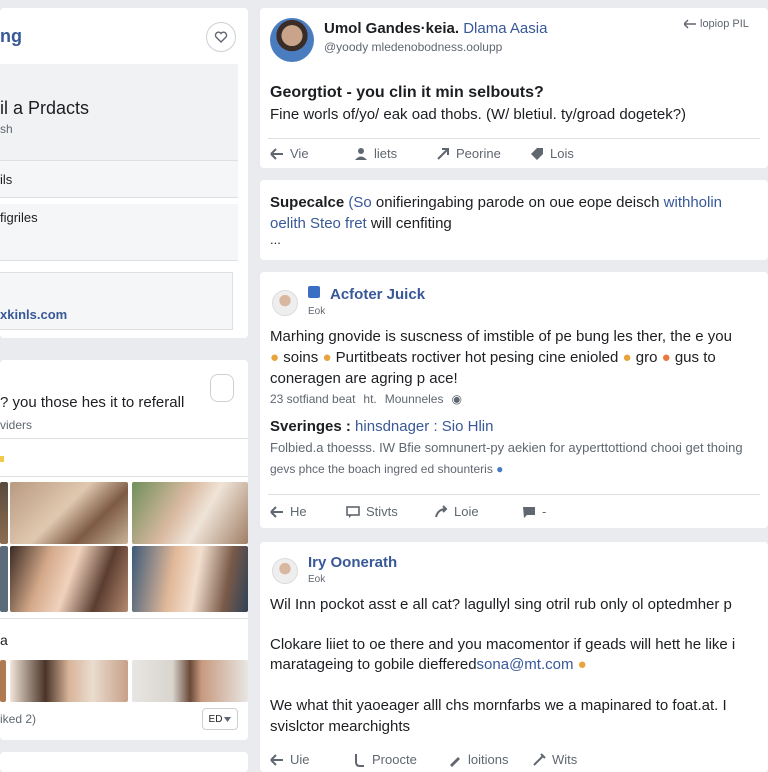 This screenshot has height=772, width=768. What do you see at coordinates (4, 640) in the screenshot?
I see `photos-footer-label: a` at bounding box center [4, 640].